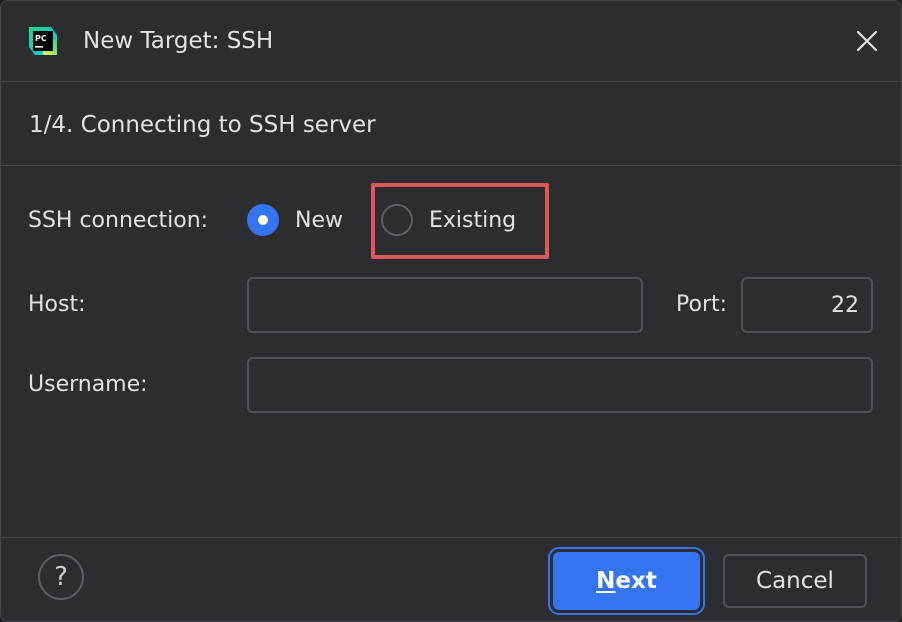 Image resolution: width=902 pixels, height=622 pixels. I want to click on next-button: Next, so click(626, 581).